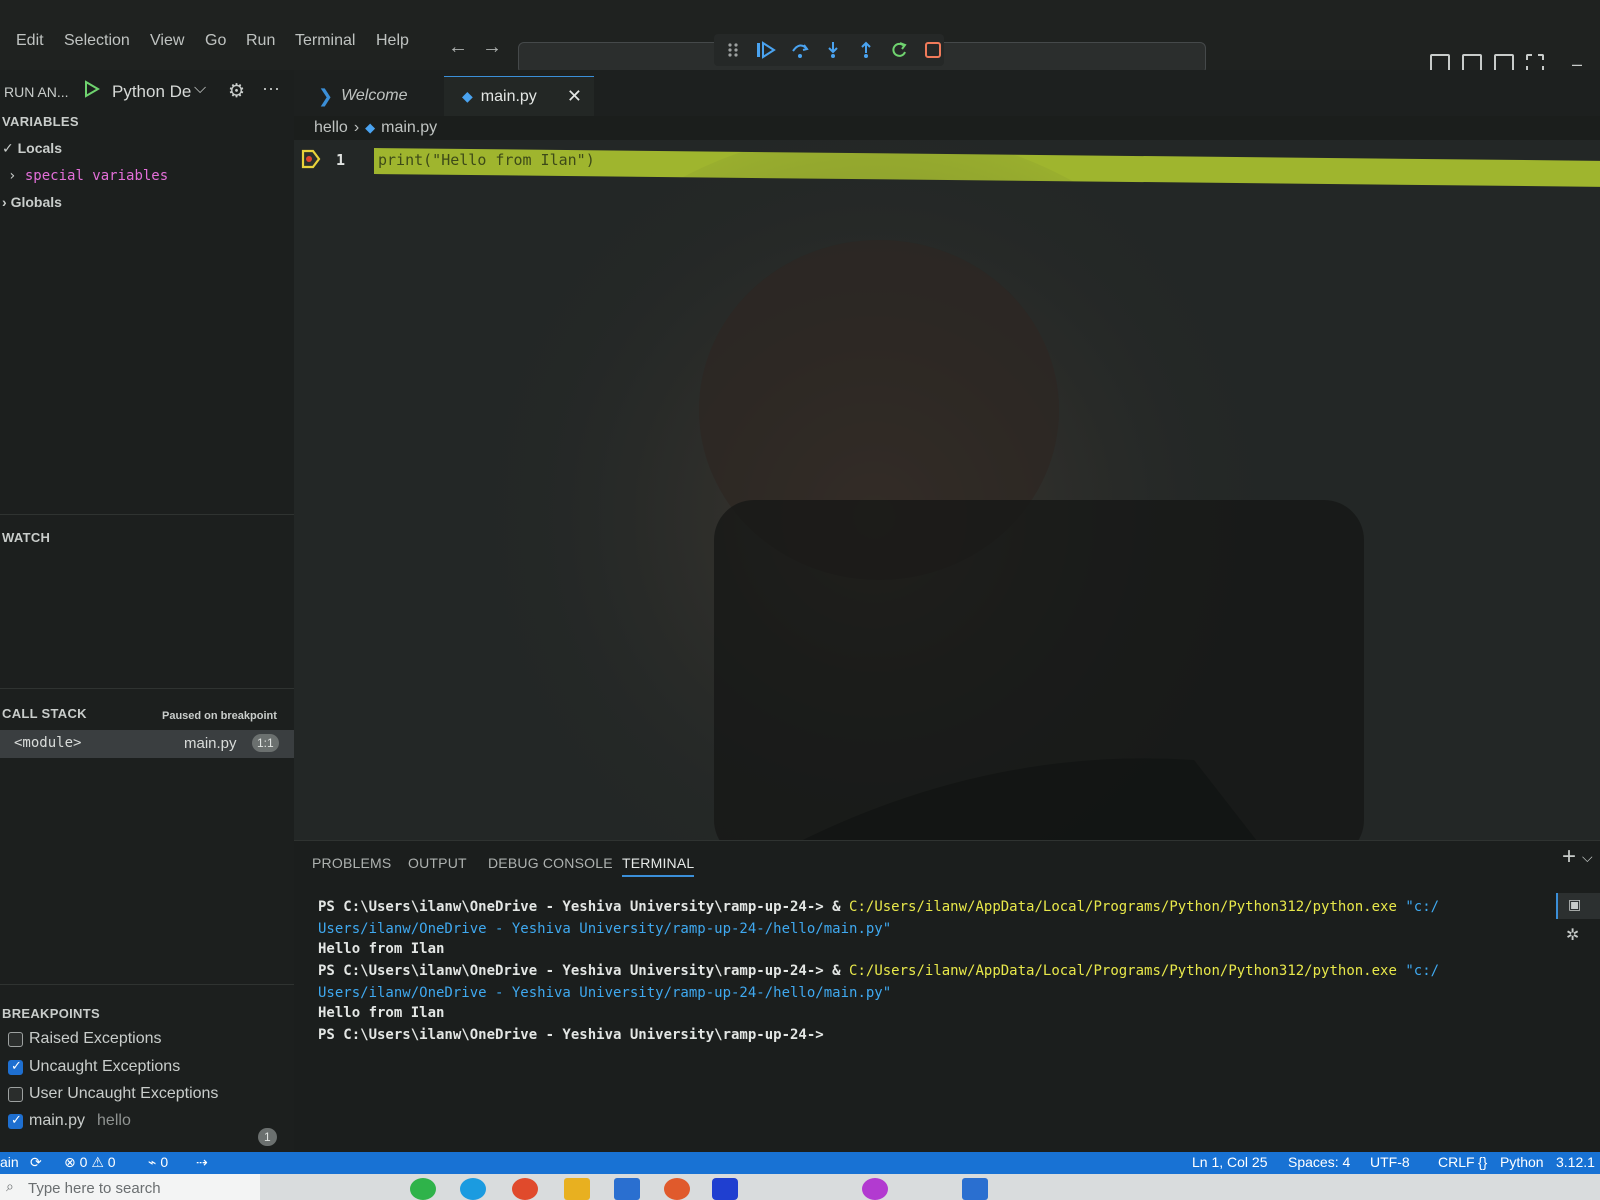 Image resolution: width=1600 pixels, height=1200 pixels. I want to click on menu-go: Go, so click(215, 41).